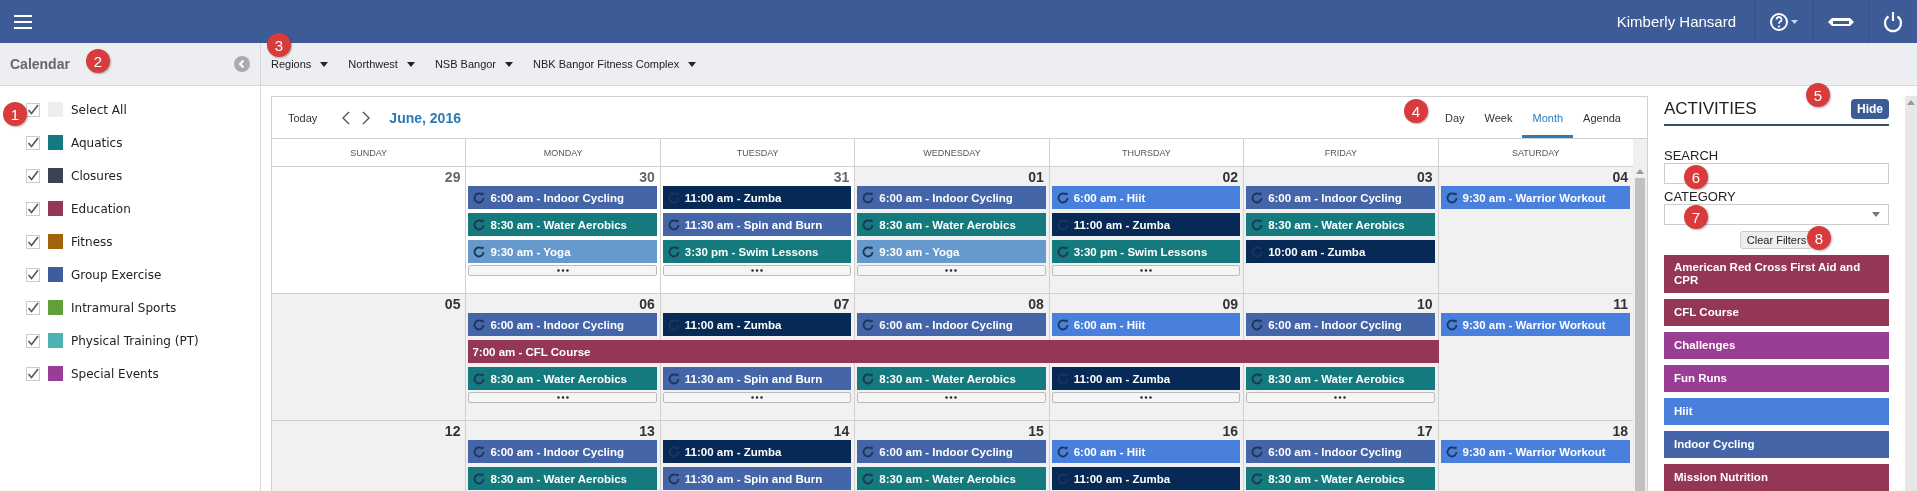 This screenshot has width=1917, height=491. I want to click on chevron-left-icon, so click(346, 117).